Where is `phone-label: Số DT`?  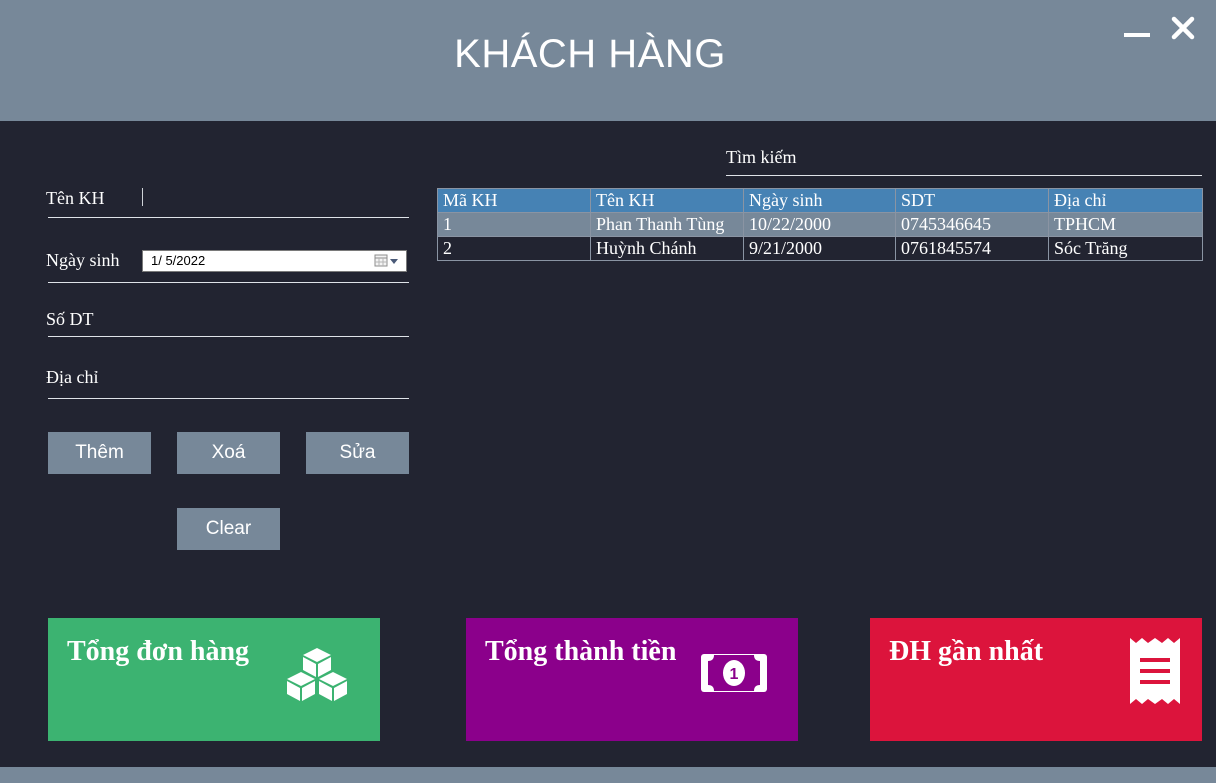 phone-label: Số DT is located at coordinates (70, 319).